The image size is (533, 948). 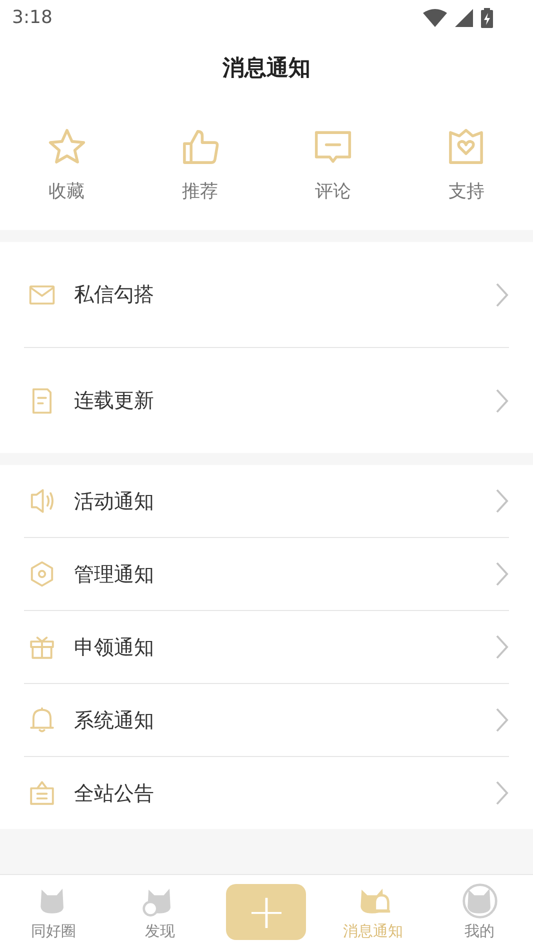 What do you see at coordinates (32, 17) in the screenshot?
I see `status-time: 3:18` at bounding box center [32, 17].